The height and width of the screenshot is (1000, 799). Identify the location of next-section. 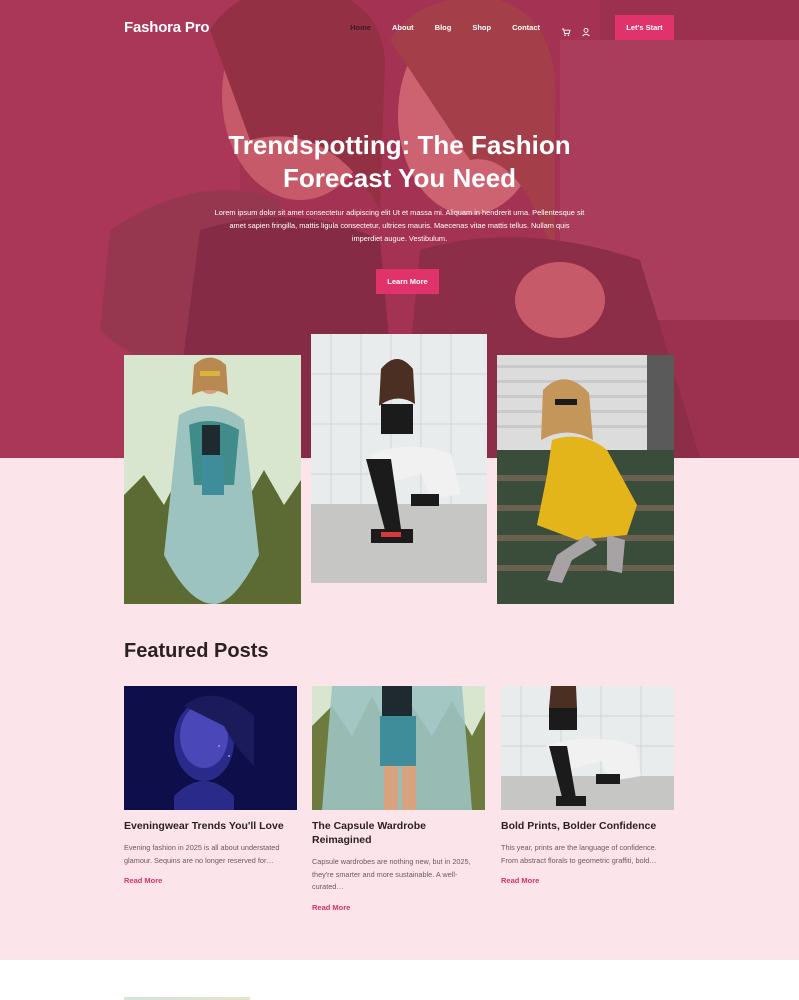
(399, 980).